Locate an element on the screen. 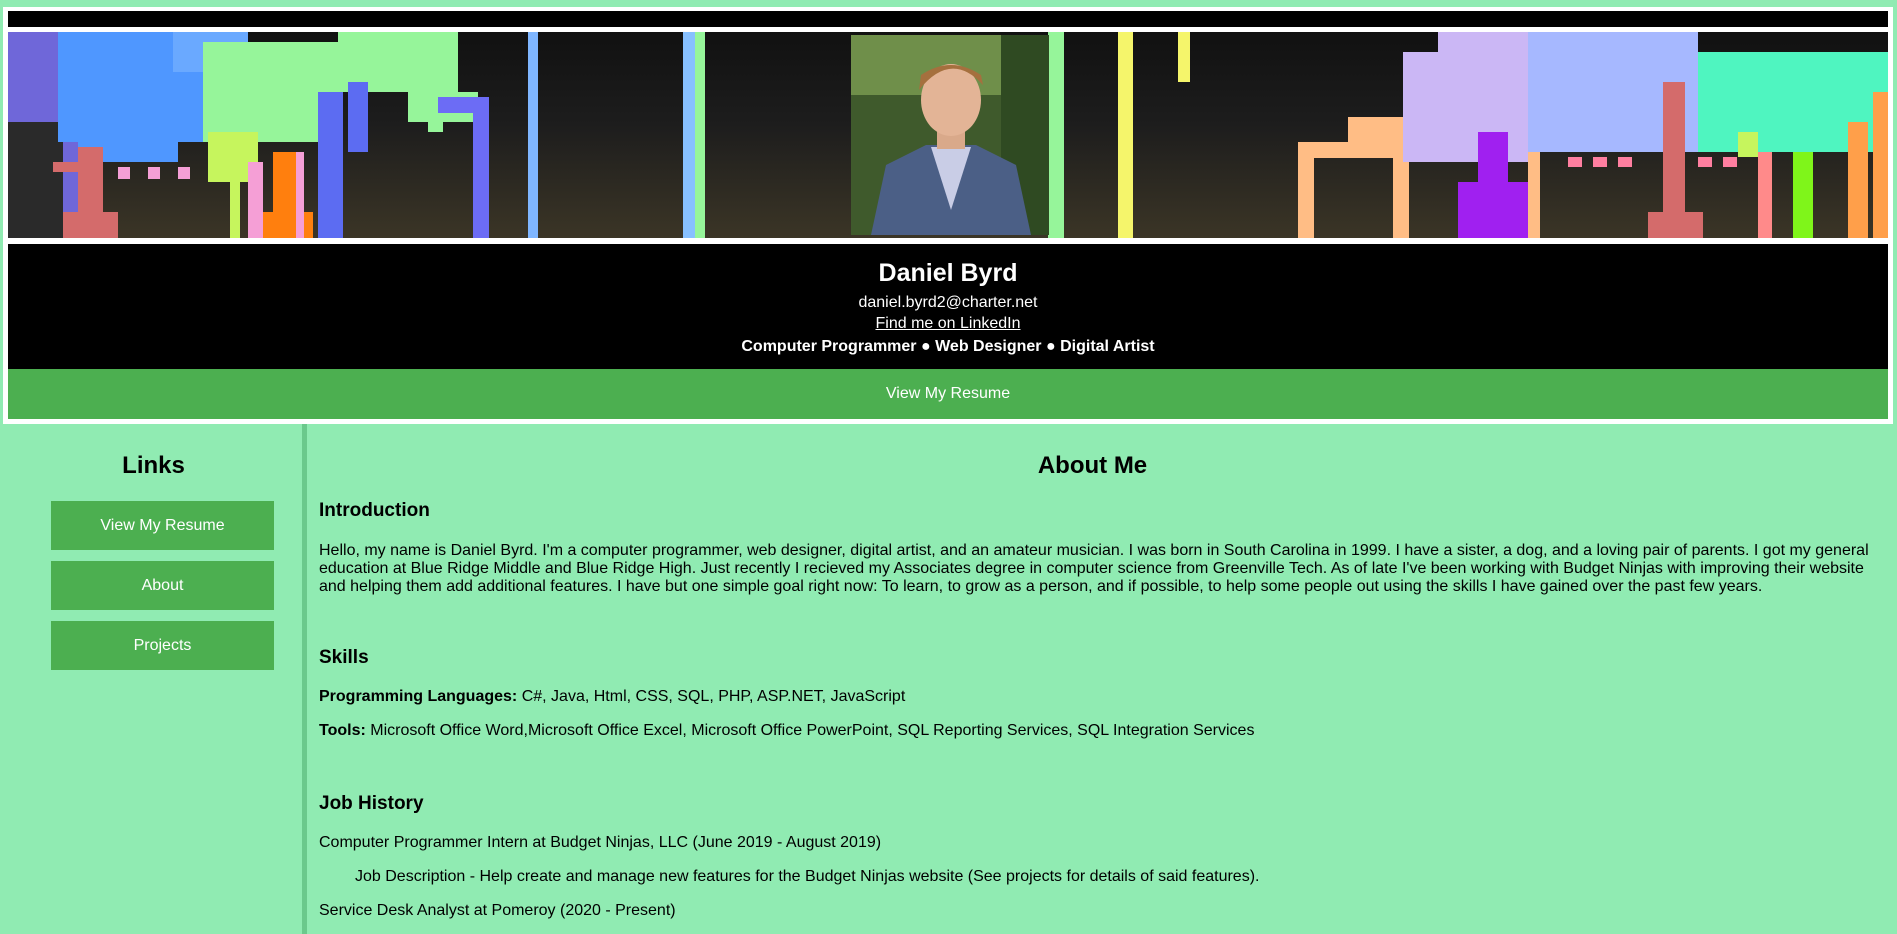 Image resolution: width=1897 pixels, height=934 pixels. tools-label: Tools: is located at coordinates (342, 730).